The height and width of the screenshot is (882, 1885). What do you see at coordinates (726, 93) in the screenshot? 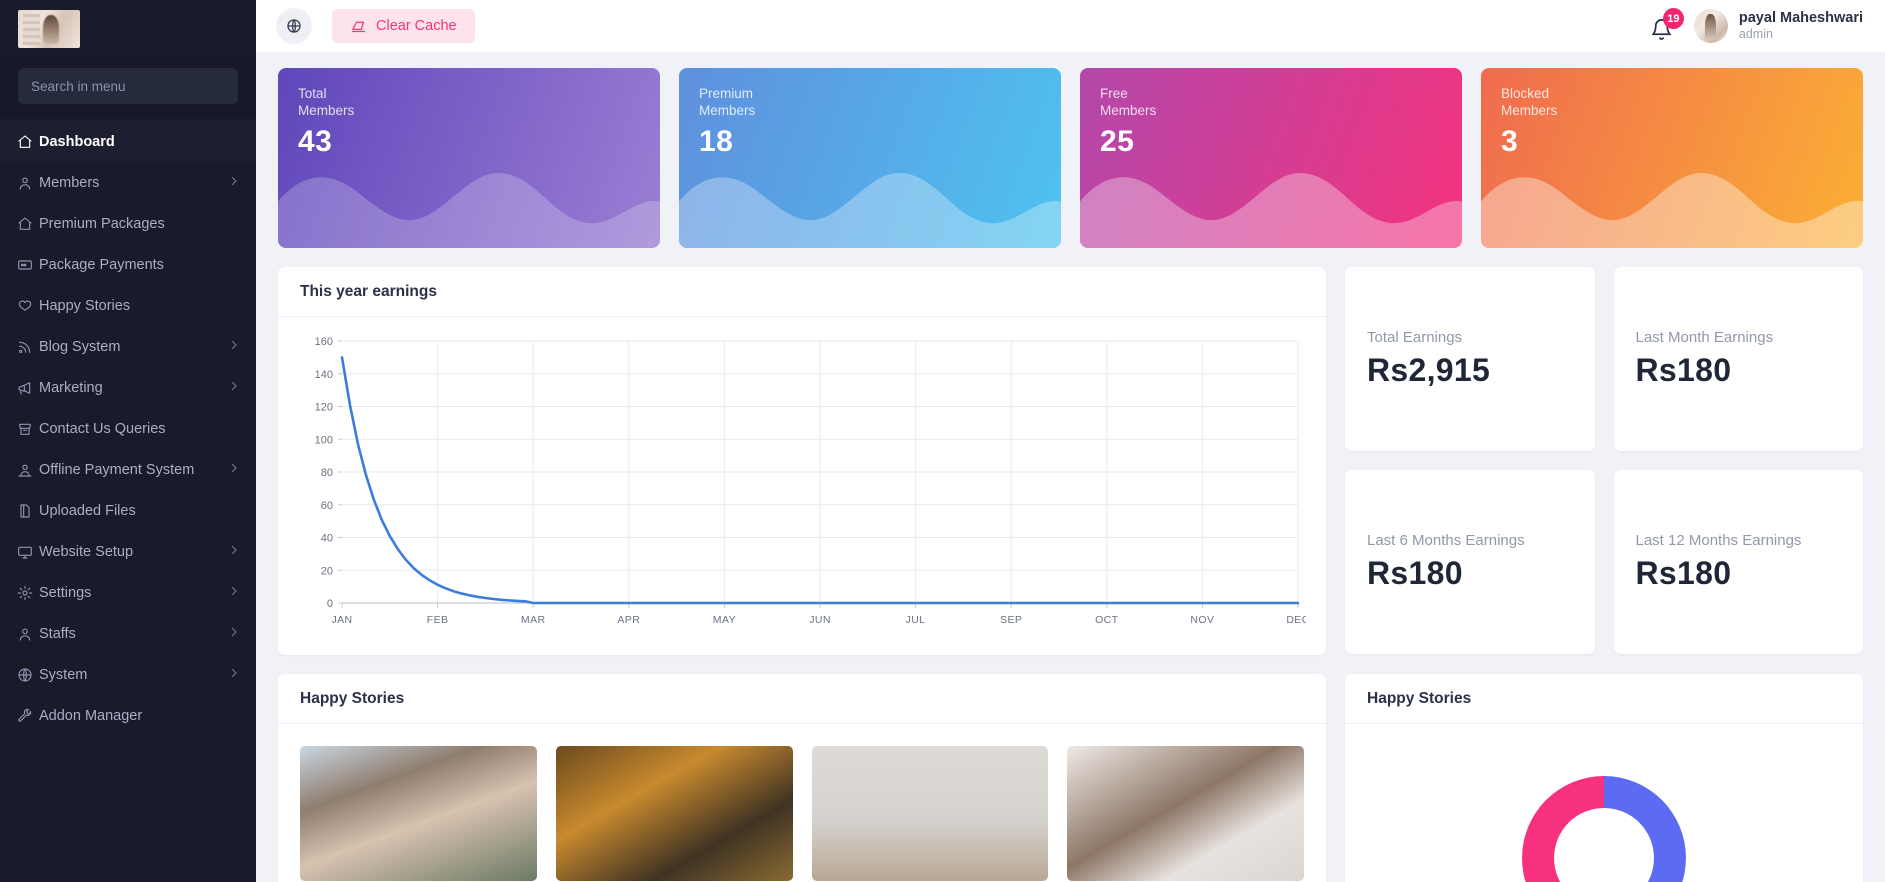
I see `stat-title-line1: Premium` at bounding box center [726, 93].